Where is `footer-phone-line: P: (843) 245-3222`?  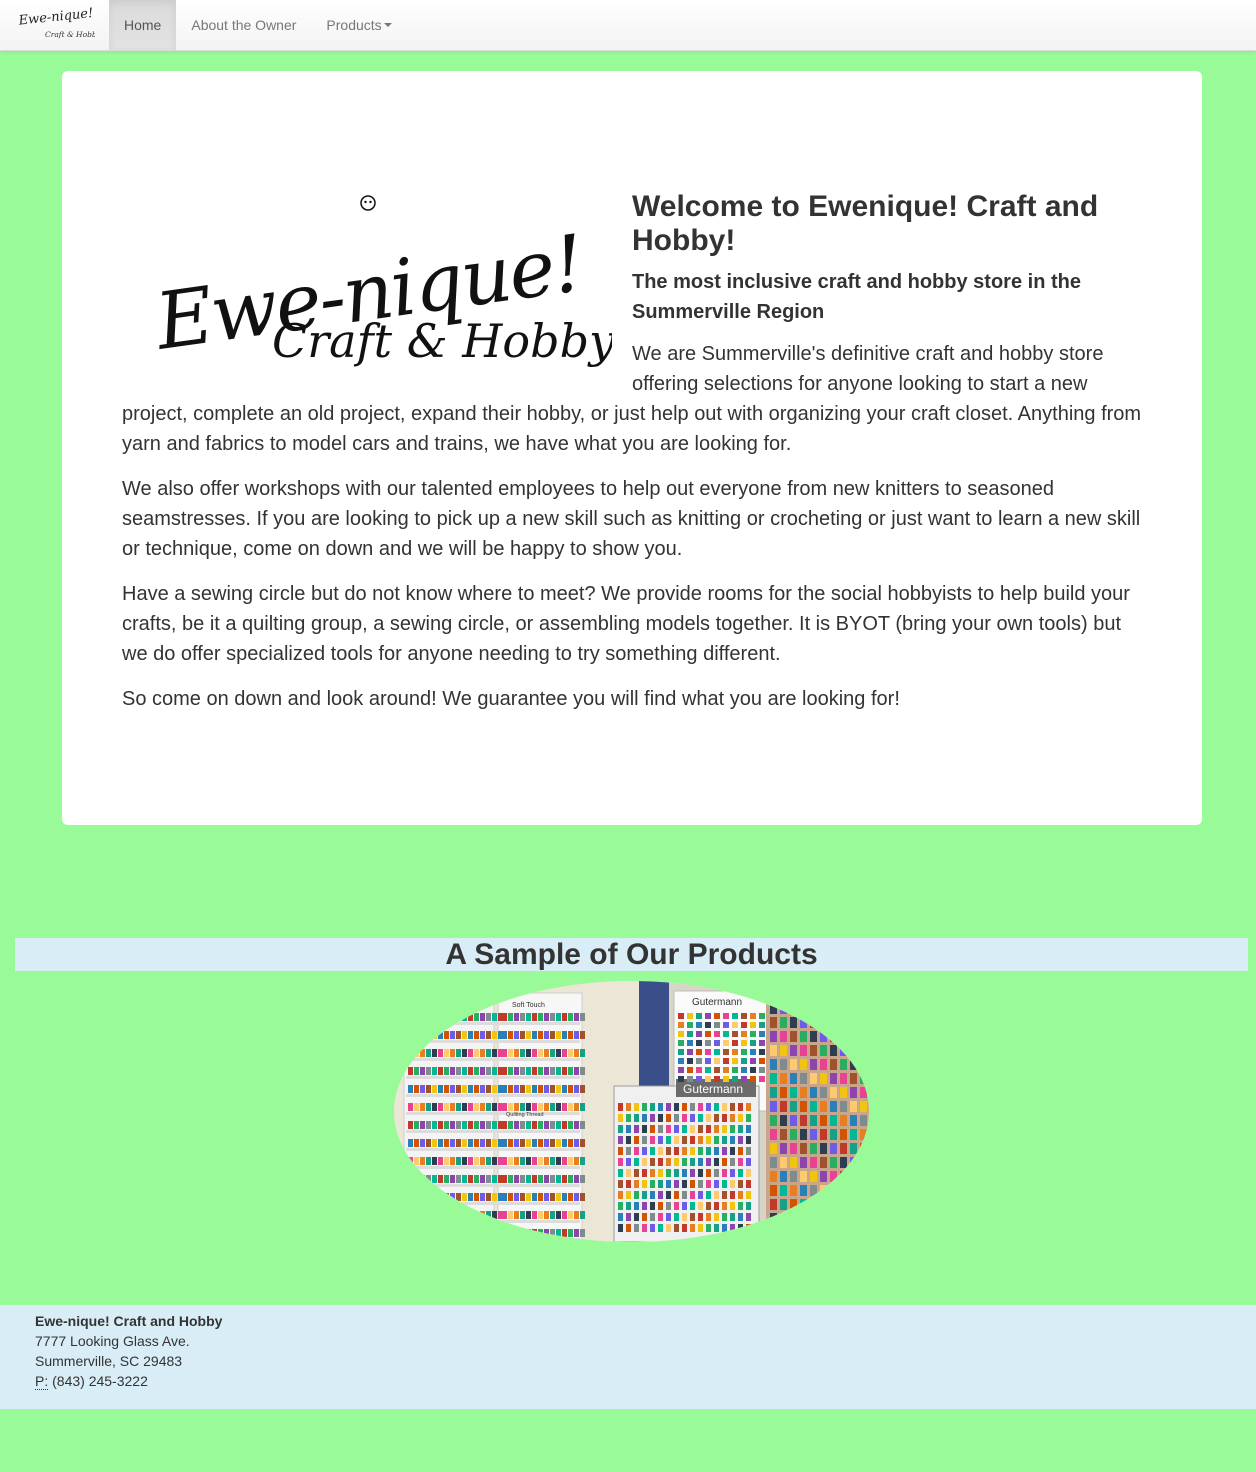
footer-phone-line: P: (843) 245-3222 is located at coordinates (628, 1381).